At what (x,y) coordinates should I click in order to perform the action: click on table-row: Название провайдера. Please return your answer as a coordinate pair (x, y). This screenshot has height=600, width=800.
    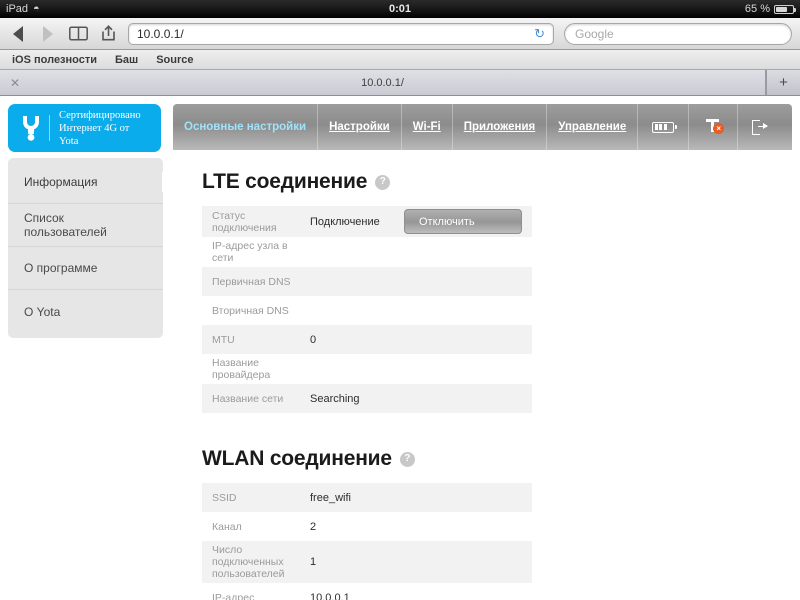
    Looking at the image, I should click on (367, 369).